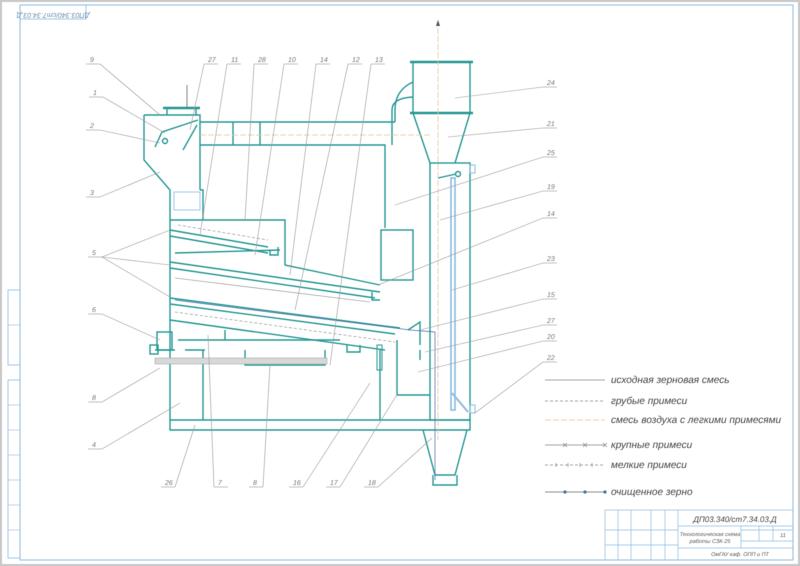 This screenshot has height=566, width=800. What do you see at coordinates (649, 465) in the screenshot?
I see `legend-label: мелкие примеси` at bounding box center [649, 465].